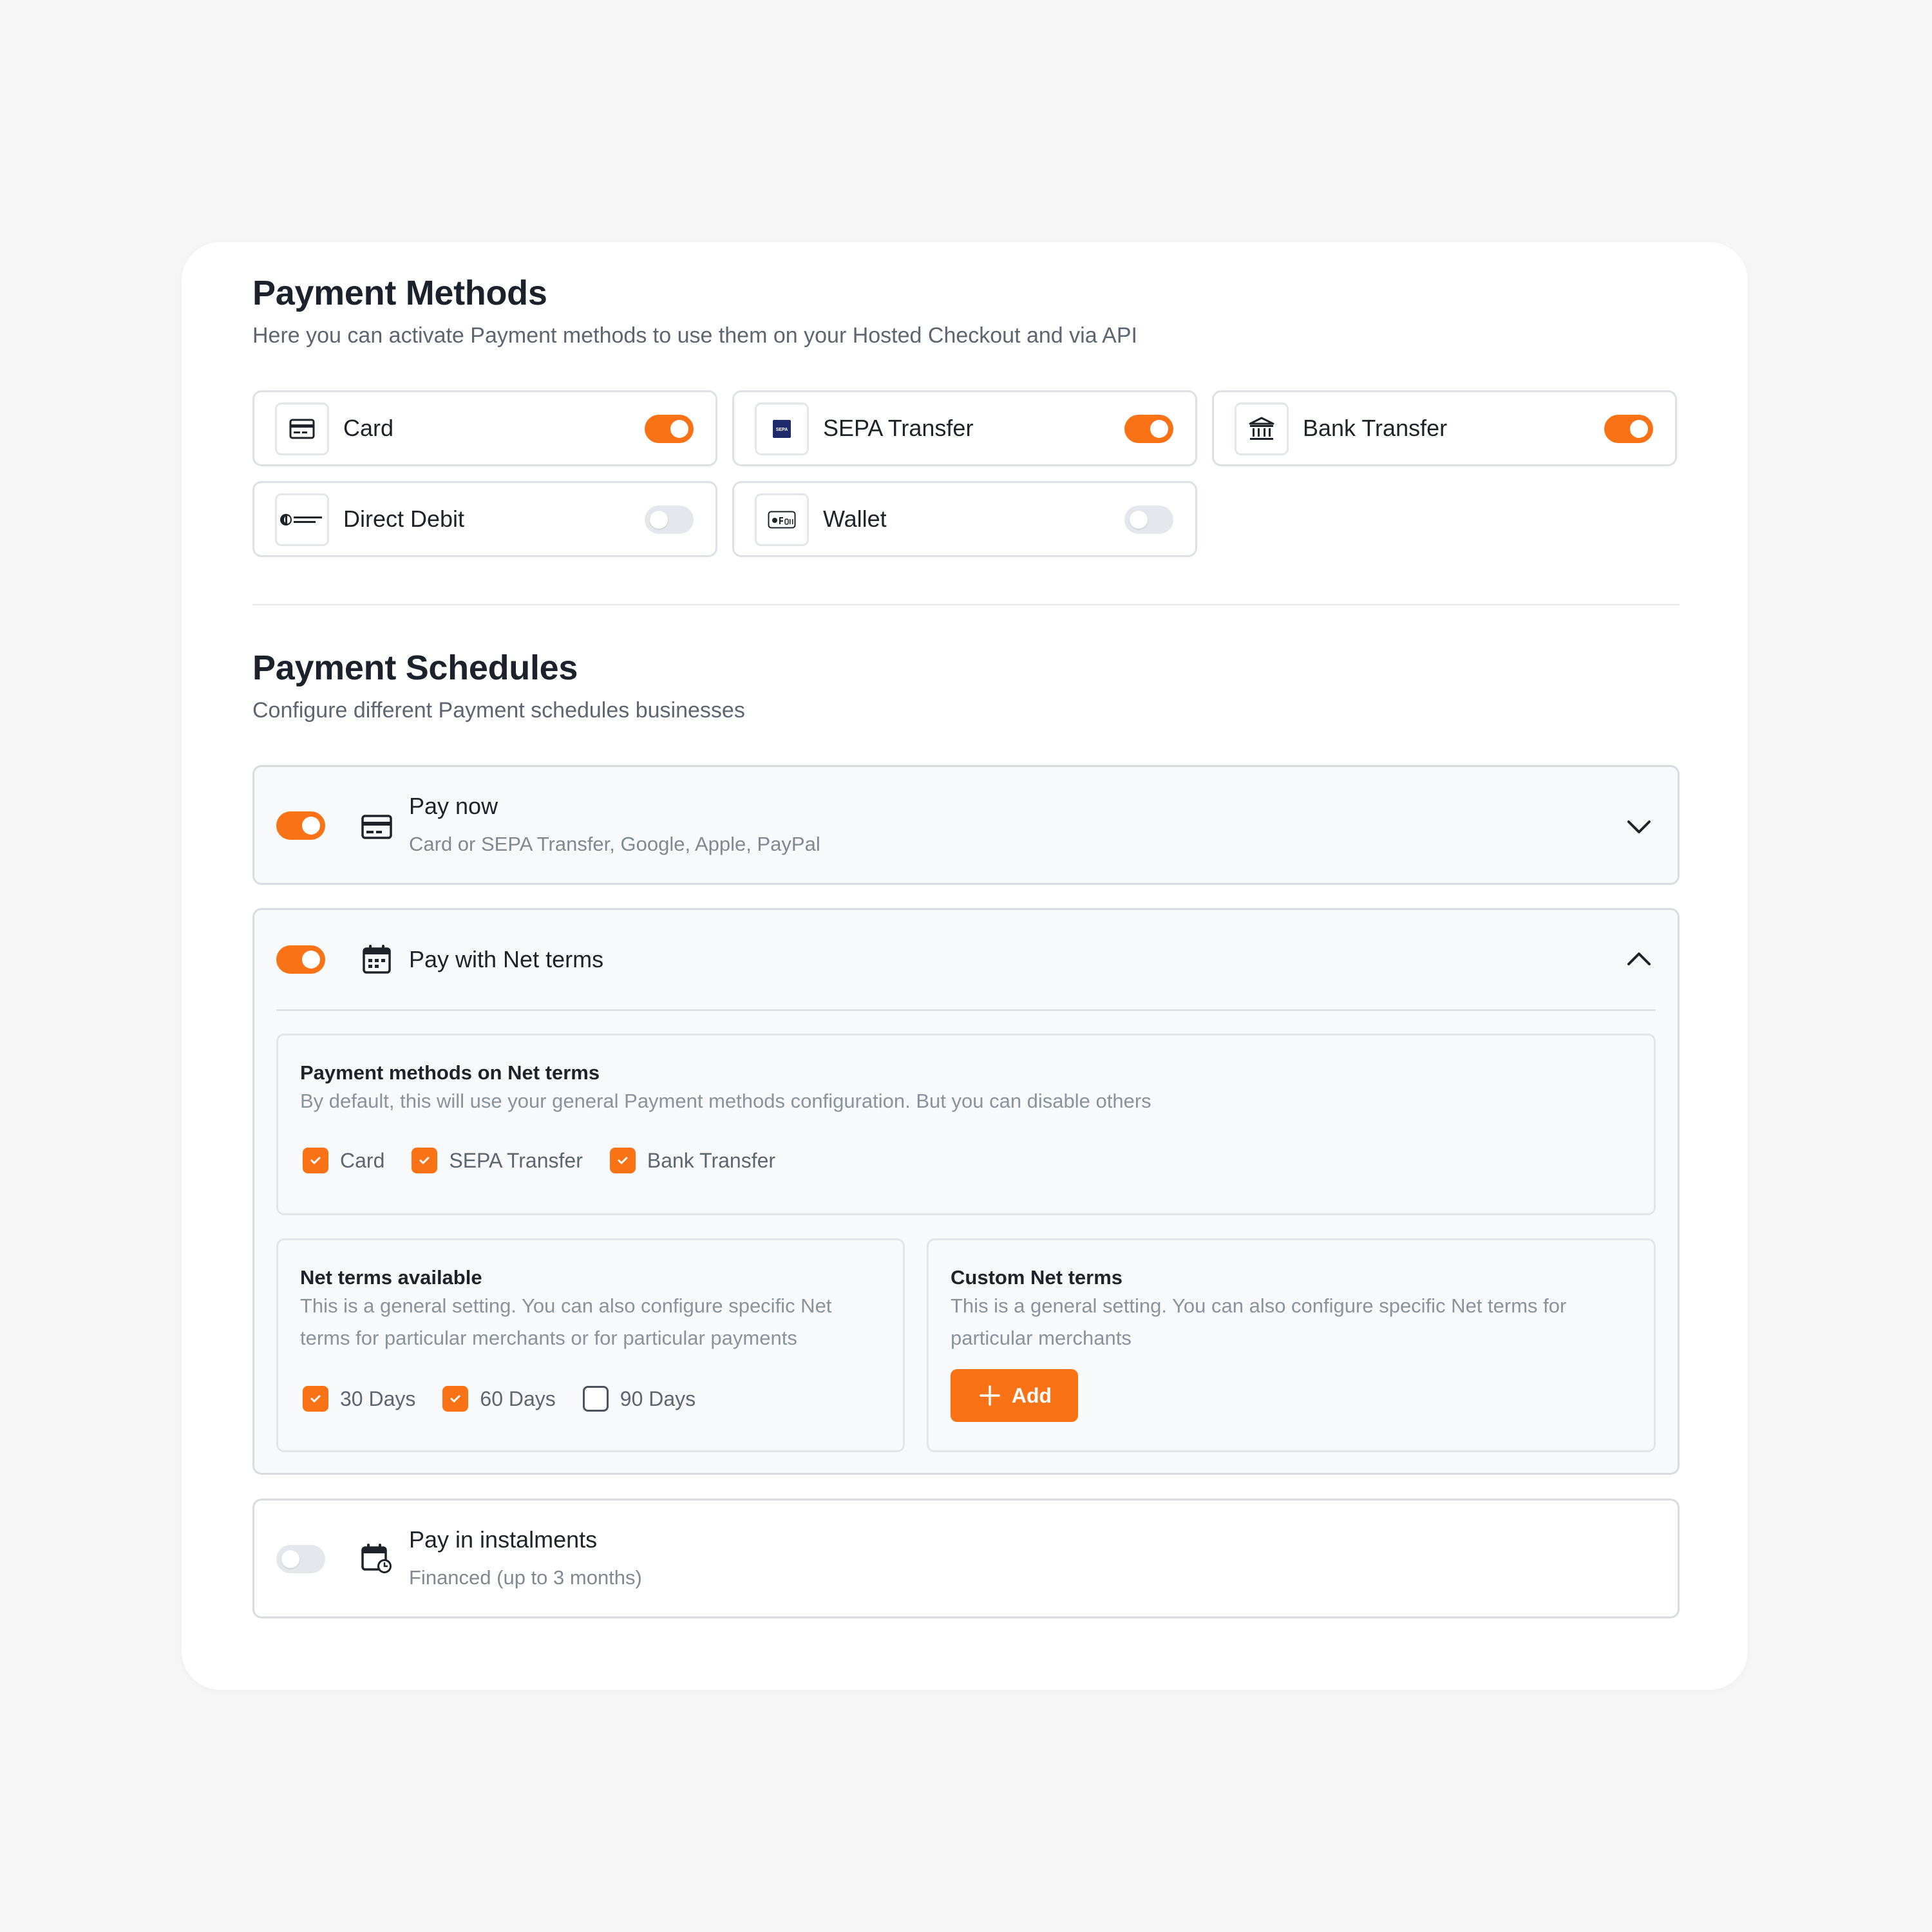  Describe the element at coordinates (1639, 826) in the screenshot. I see `chevron-down-icon` at that location.